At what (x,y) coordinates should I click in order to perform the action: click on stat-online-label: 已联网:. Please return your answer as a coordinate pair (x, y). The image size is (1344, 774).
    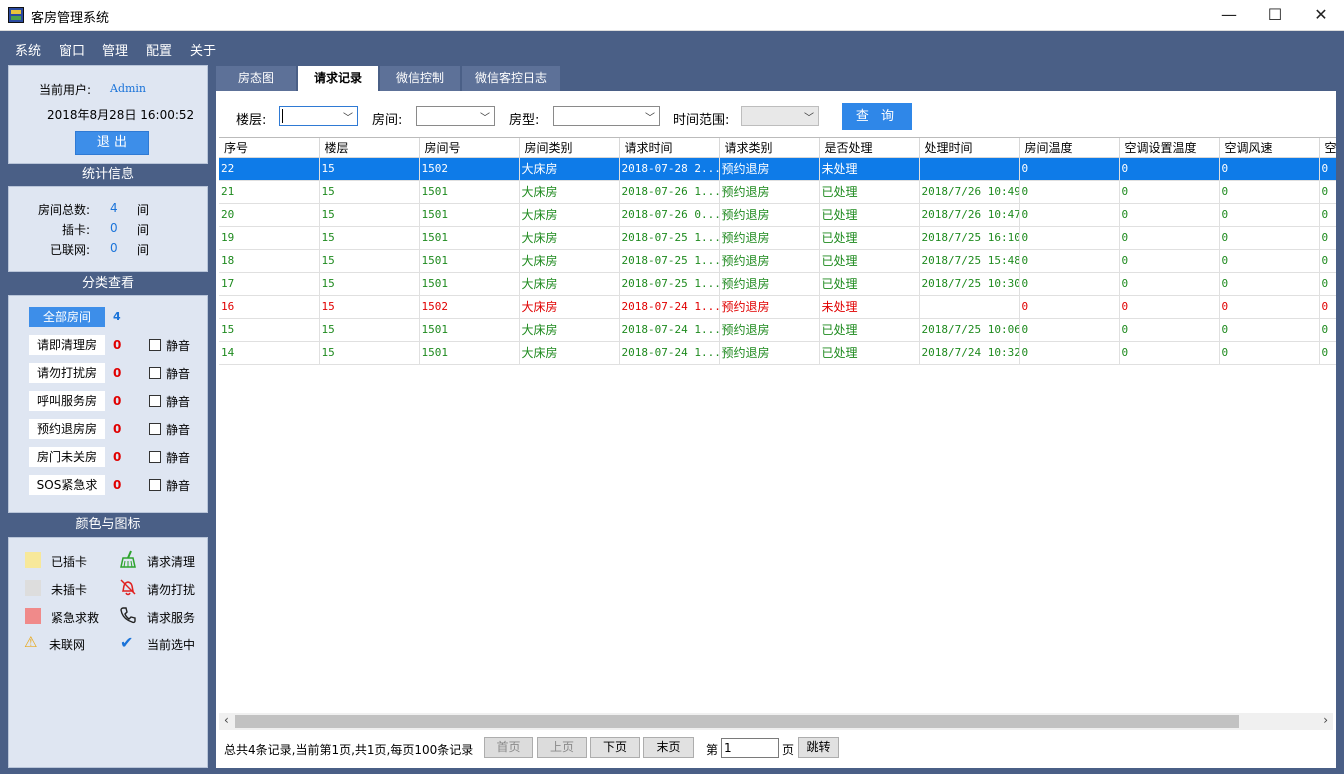
    Looking at the image, I should click on (69, 250).